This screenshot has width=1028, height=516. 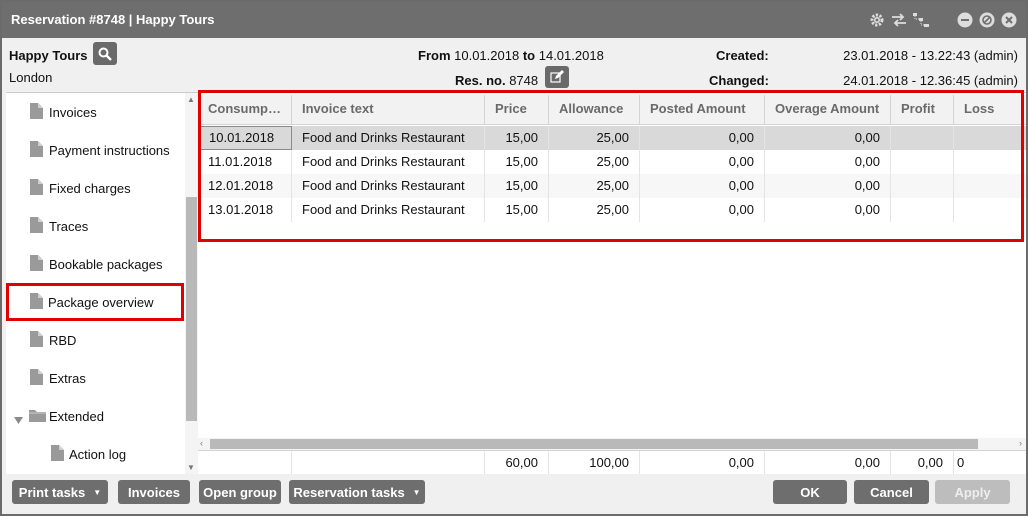 What do you see at coordinates (388, 110) in the screenshot?
I see `column-header-invoice-text: Invoice text` at bounding box center [388, 110].